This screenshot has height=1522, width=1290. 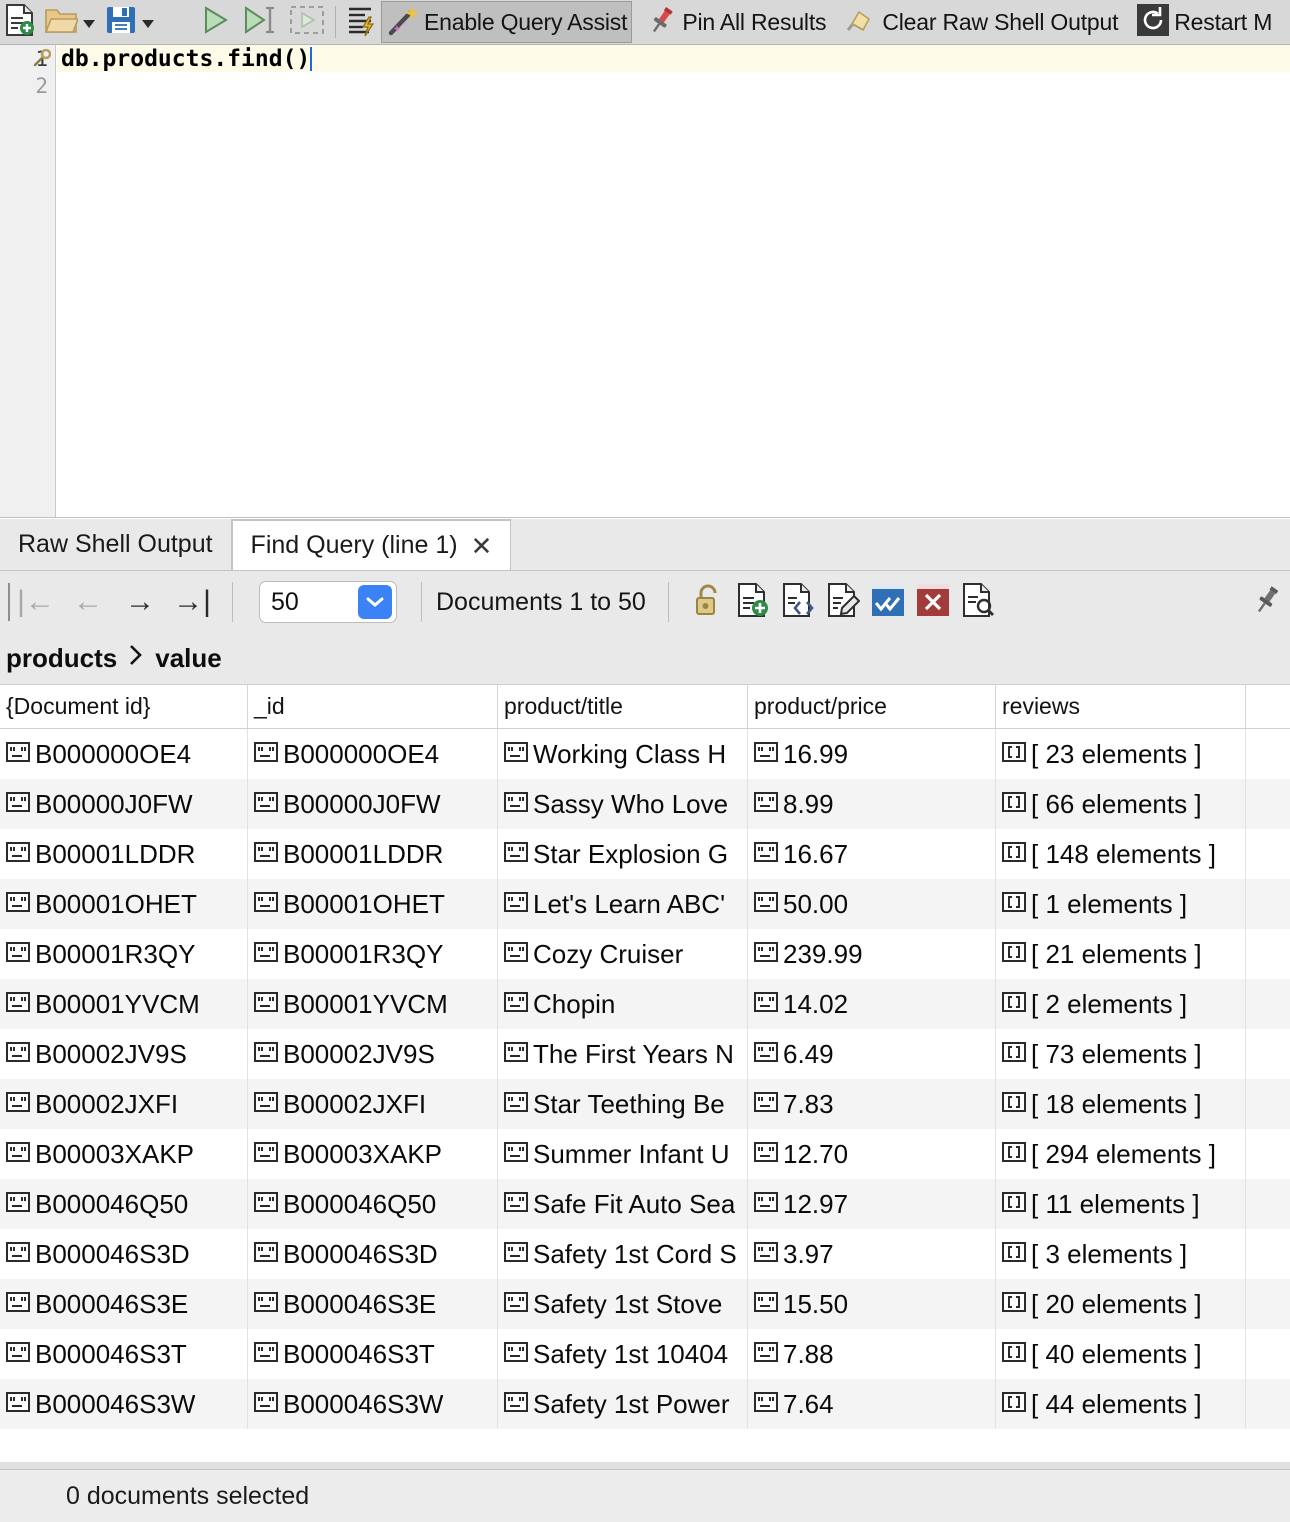 I want to click on run-script-button, so click(x=215, y=22).